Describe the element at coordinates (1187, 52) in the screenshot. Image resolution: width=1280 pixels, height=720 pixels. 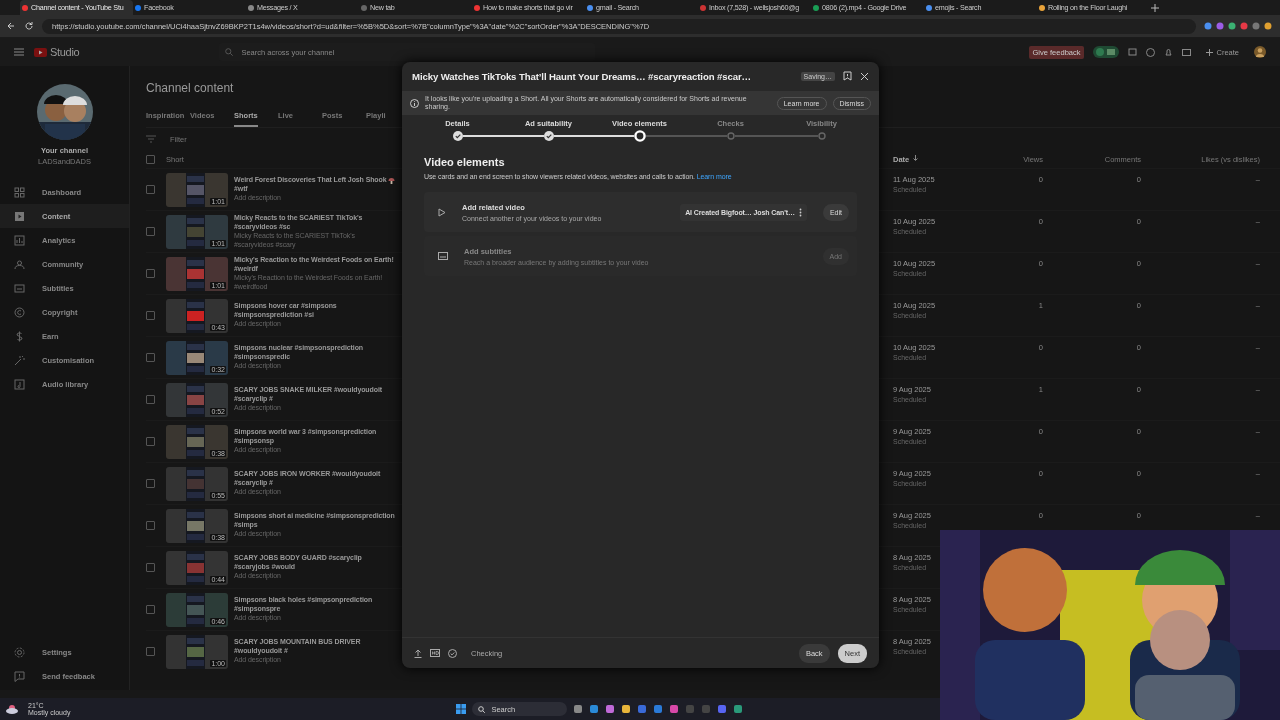
I see `captions-icon` at that location.